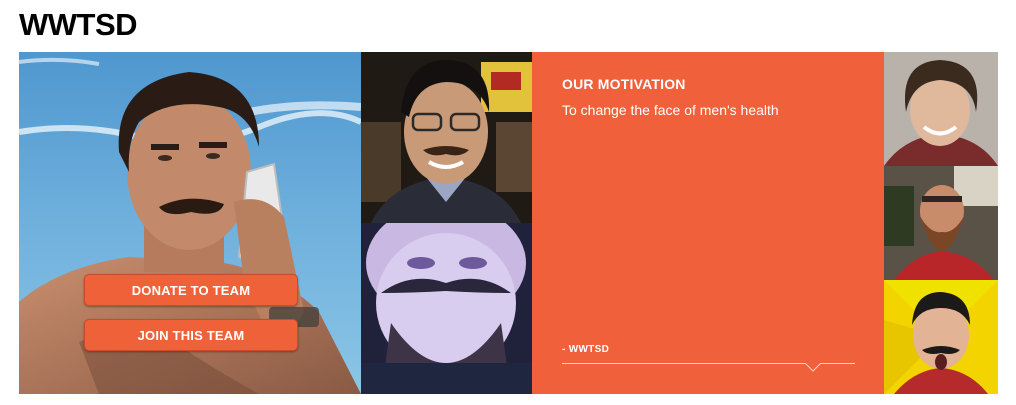 The height and width of the screenshot is (405, 1016). What do you see at coordinates (586, 349) in the screenshot?
I see `motivation-attribution: - WWTSD` at bounding box center [586, 349].